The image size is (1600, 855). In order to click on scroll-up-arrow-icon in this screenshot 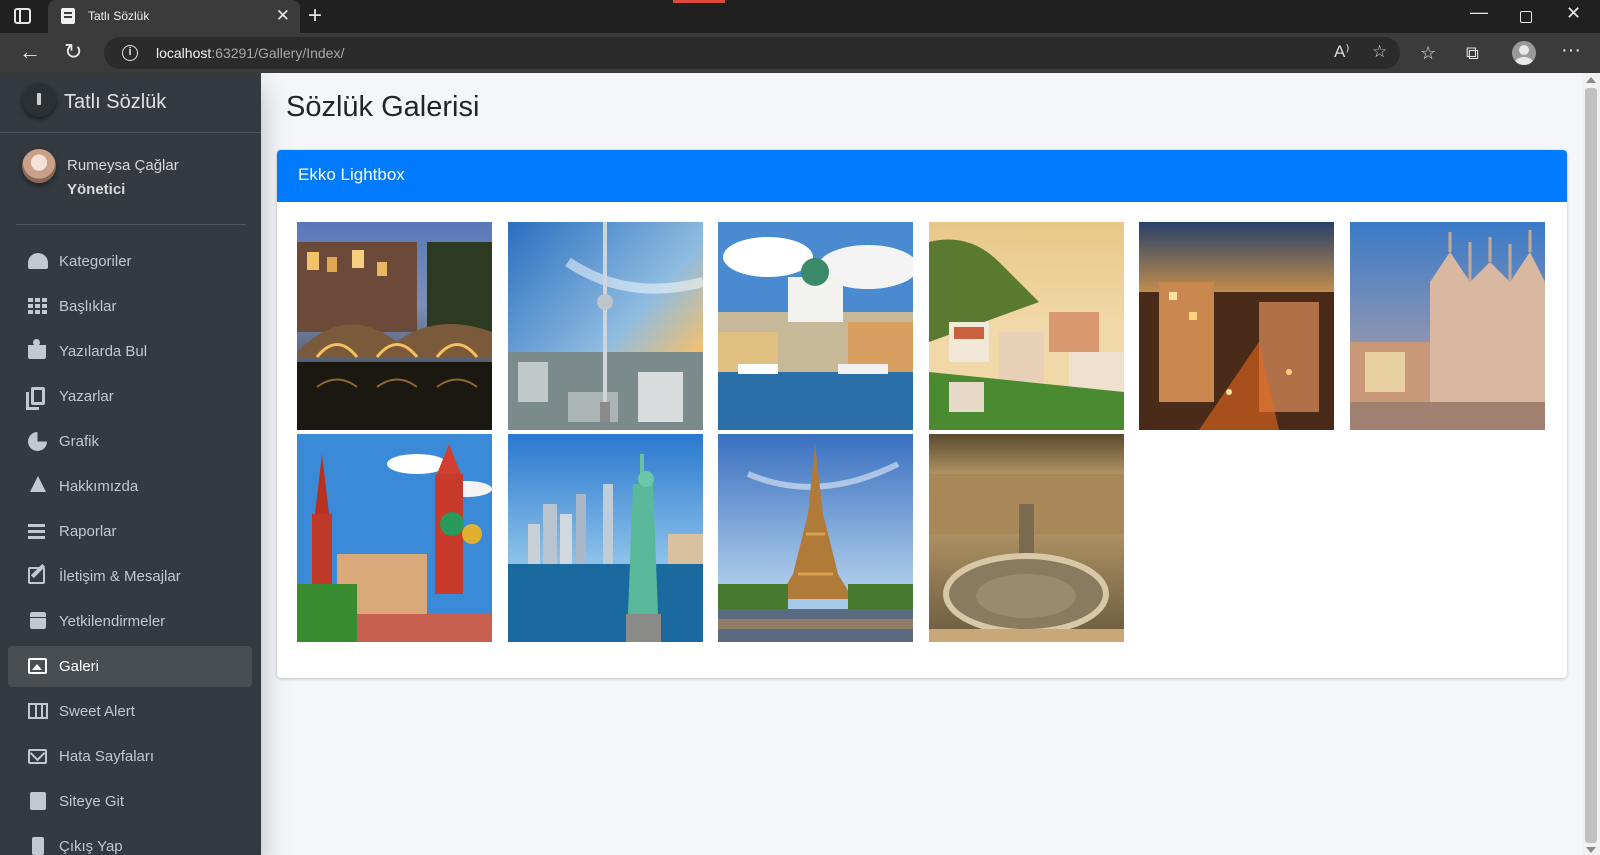, I will do `click(1591, 80)`.